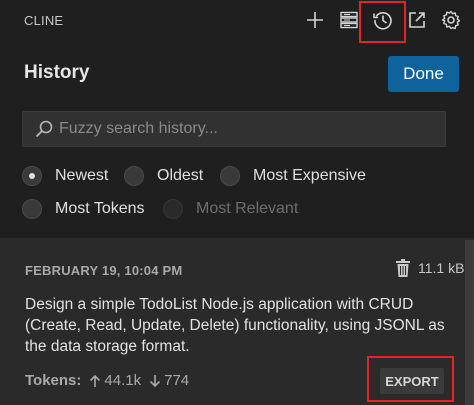  Describe the element at coordinates (82, 175) in the screenshot. I see `radio-label: Newest` at that location.